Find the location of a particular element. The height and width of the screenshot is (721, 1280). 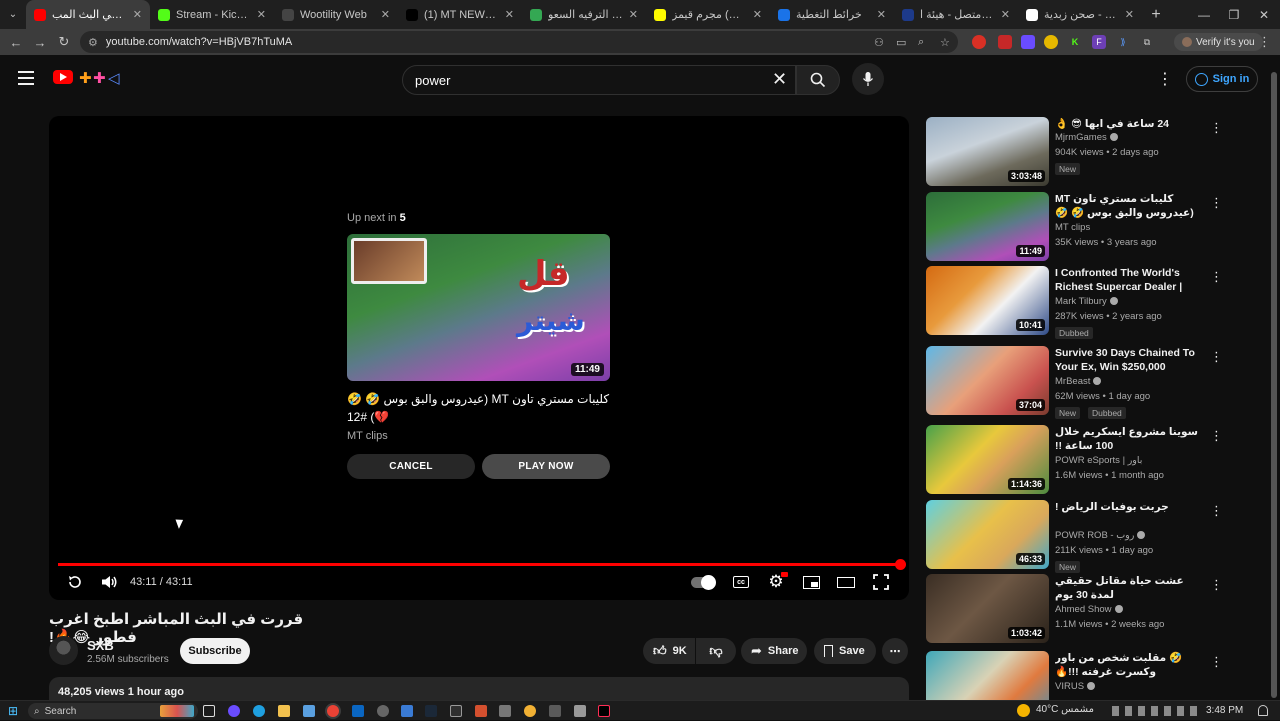

theater-mode-button is located at coordinates (846, 582).